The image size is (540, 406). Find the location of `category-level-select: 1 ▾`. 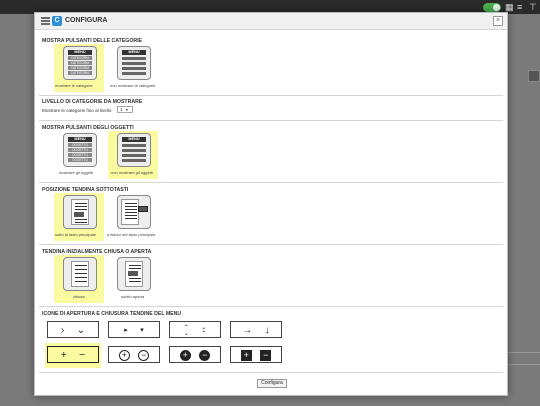

category-level-select: 1 ▾ is located at coordinates (125, 109).